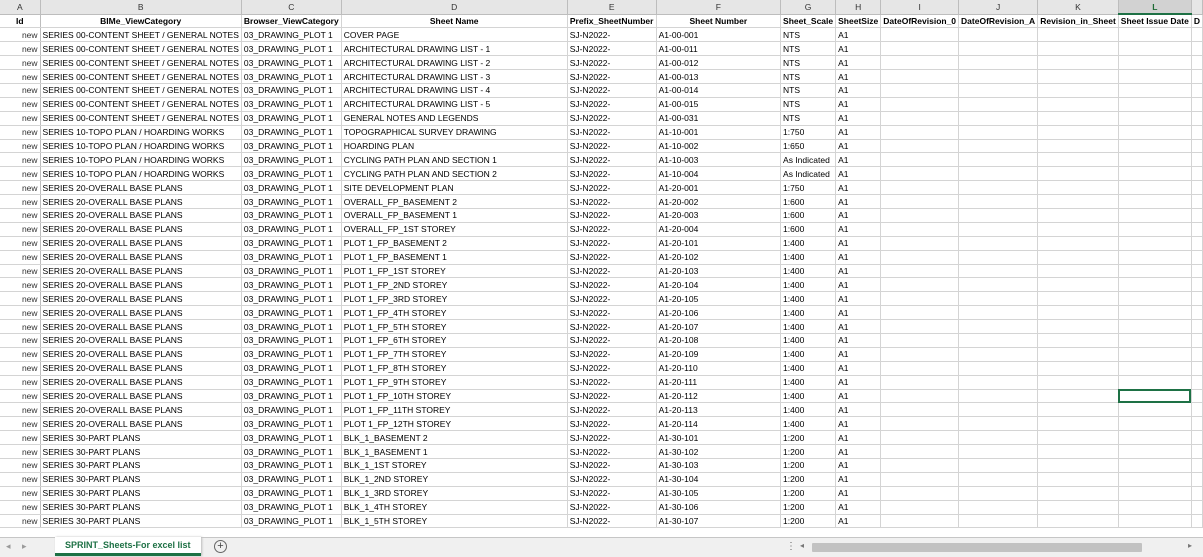 The image size is (1203, 557). What do you see at coordinates (719, 229) in the screenshot?
I see `table-cell: A1-20-004` at bounding box center [719, 229].